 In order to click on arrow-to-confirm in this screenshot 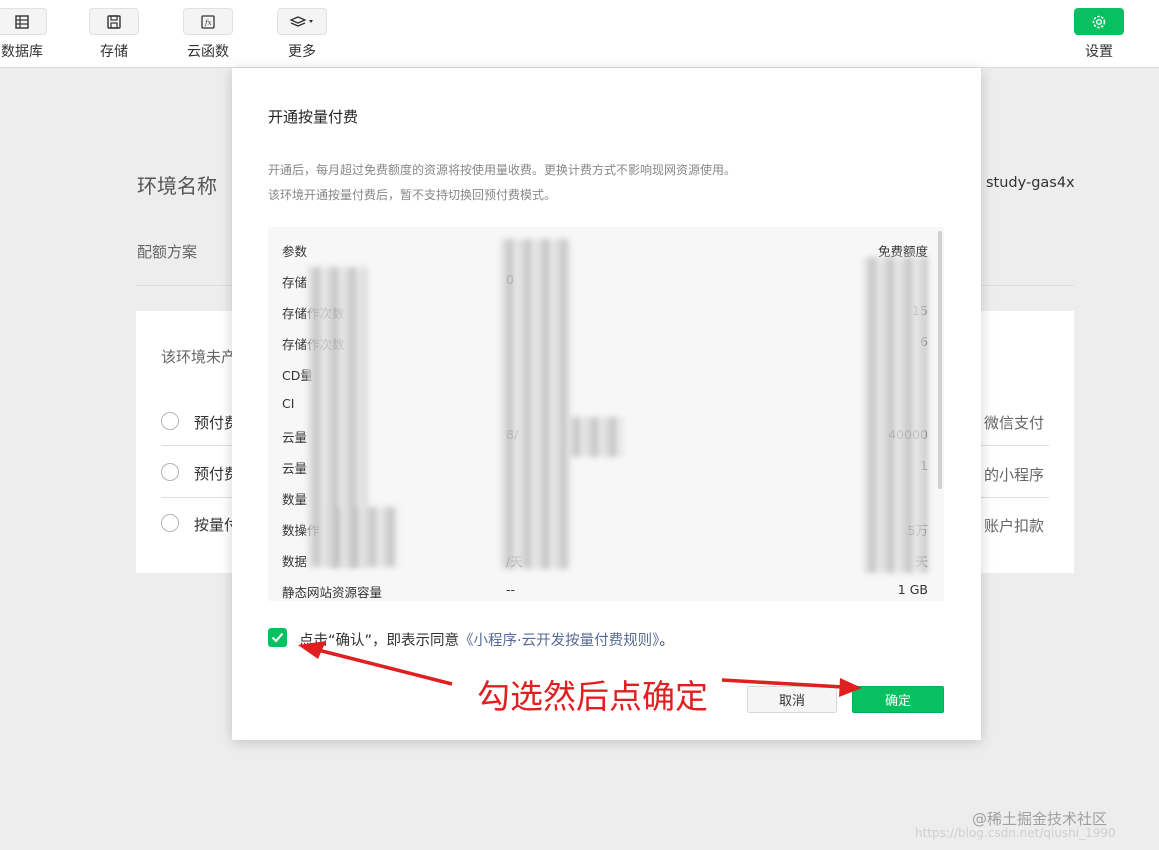, I will do `click(782, 683)`.